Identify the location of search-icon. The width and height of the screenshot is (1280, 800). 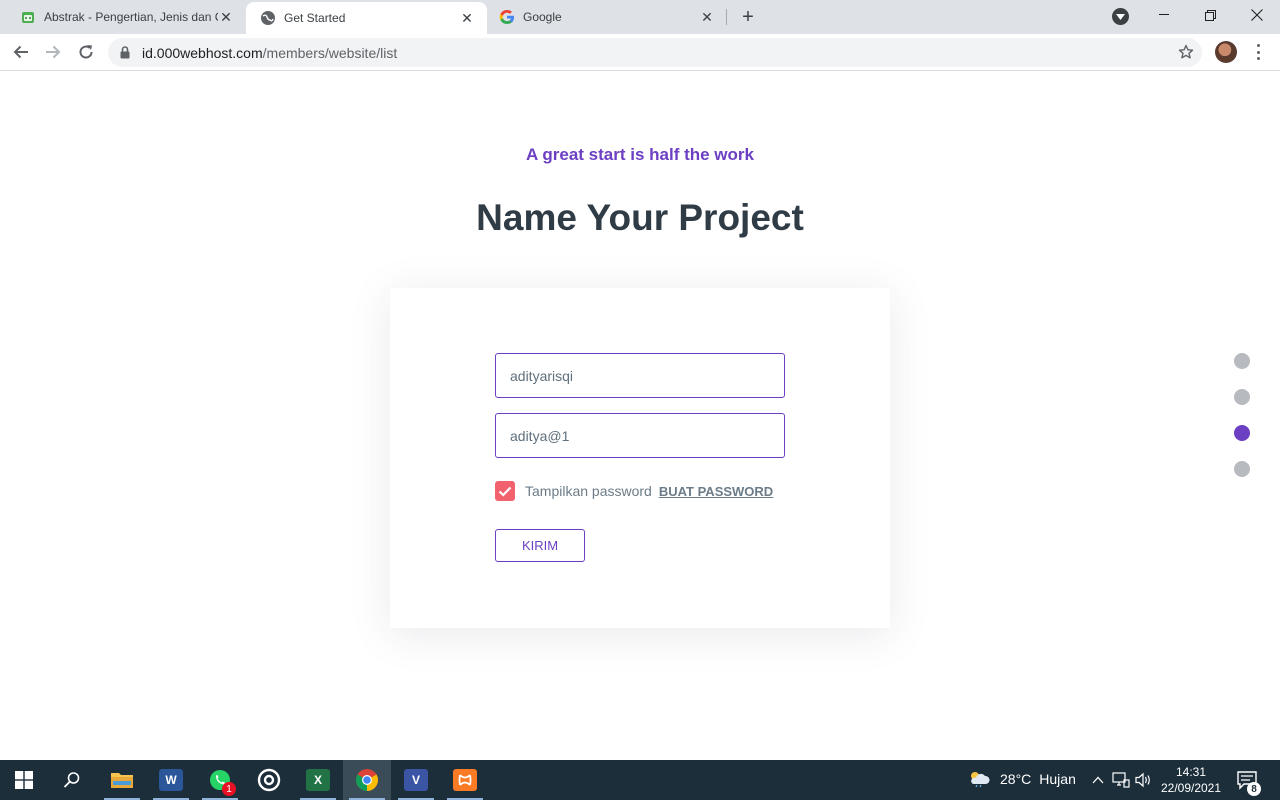
(71, 780).